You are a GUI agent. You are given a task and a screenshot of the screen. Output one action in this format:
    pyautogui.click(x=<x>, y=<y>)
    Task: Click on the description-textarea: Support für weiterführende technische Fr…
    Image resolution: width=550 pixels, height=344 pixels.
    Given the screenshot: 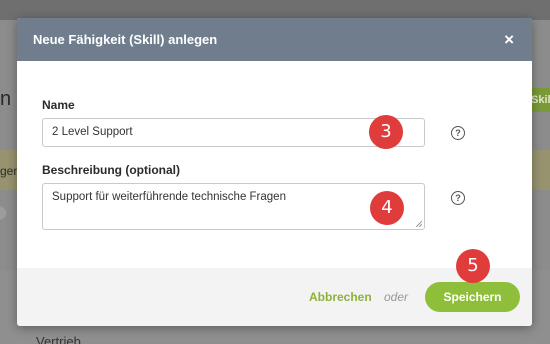 What is the action you would take?
    pyautogui.click(x=233, y=206)
    